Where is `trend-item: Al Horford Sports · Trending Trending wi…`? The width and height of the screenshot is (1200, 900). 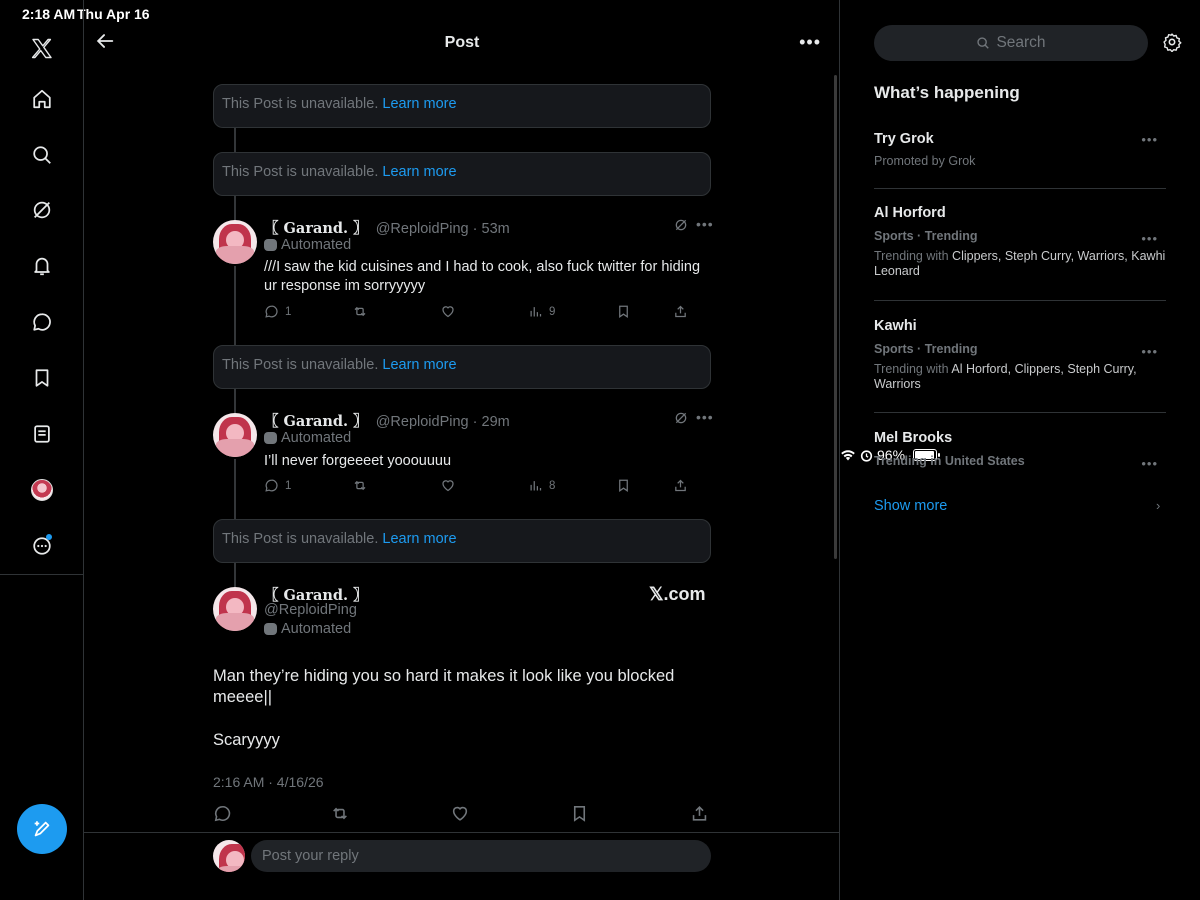 trend-item: Al Horford Sports · Trending Trending wi… is located at coordinates (1020, 242).